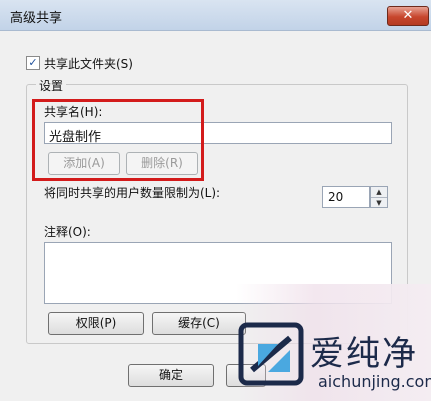 This screenshot has width=431, height=401. I want to click on spin-up-icon: ▲, so click(379, 192).